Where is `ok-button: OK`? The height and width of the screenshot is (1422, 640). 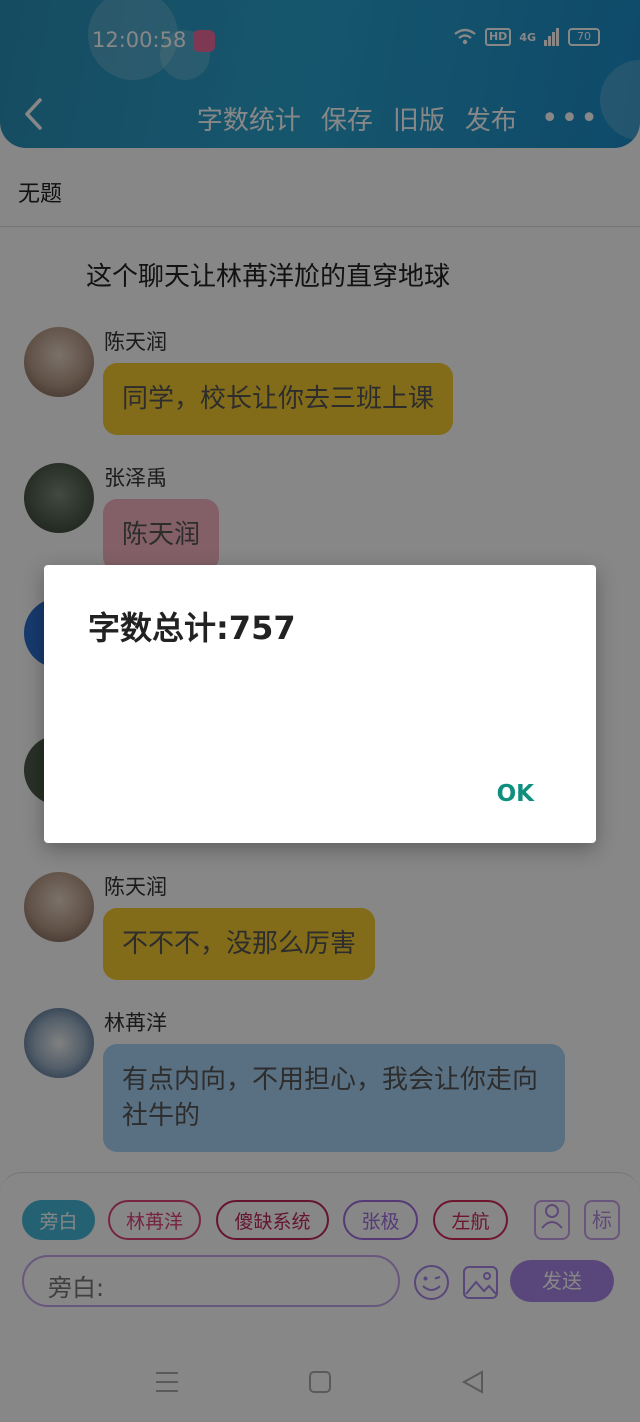
ok-button: OK is located at coordinates (515, 794).